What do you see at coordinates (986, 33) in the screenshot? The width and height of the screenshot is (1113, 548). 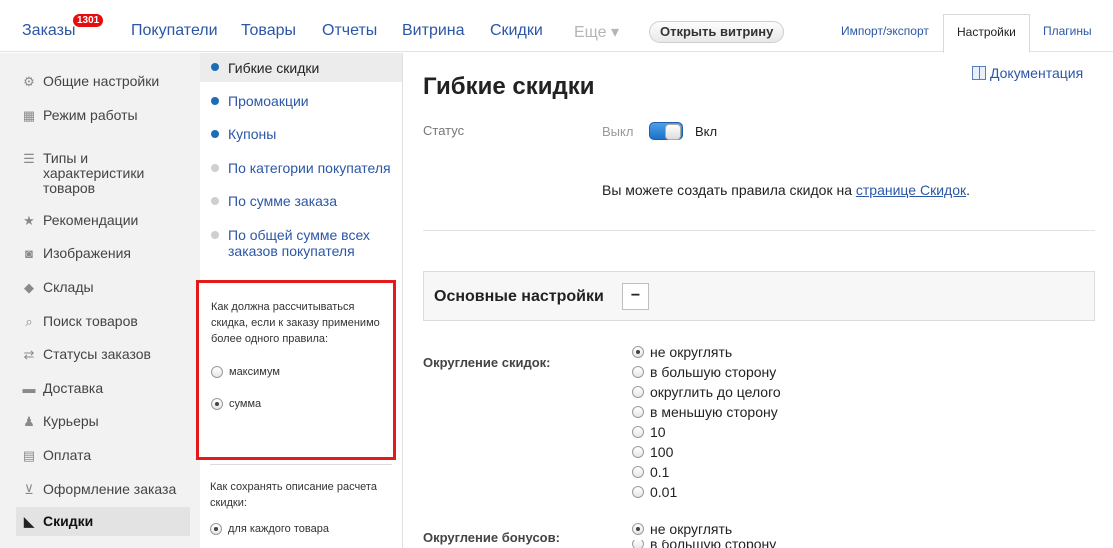 I see `tab-settings: Настройки` at bounding box center [986, 33].